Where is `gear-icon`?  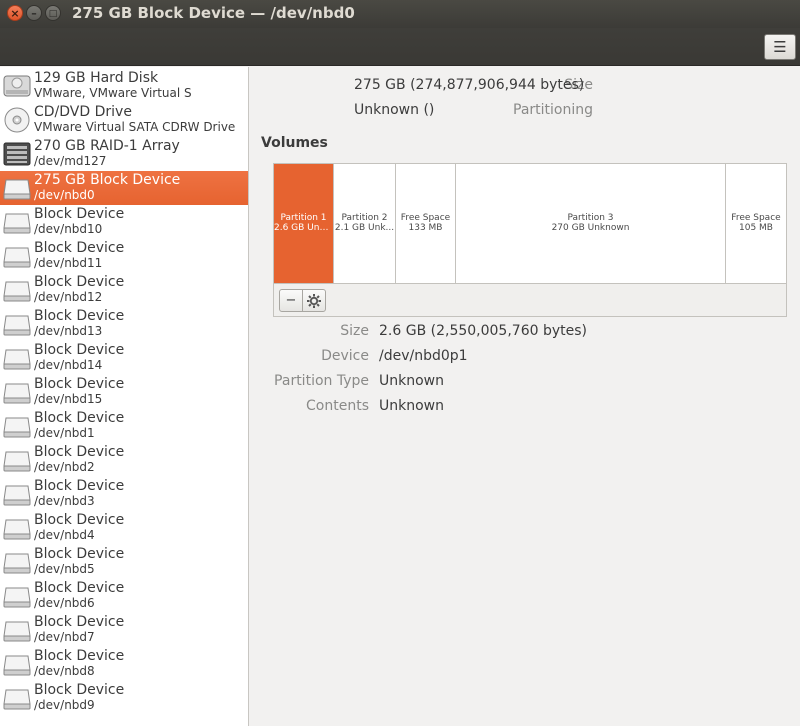
gear-icon is located at coordinates (314, 301).